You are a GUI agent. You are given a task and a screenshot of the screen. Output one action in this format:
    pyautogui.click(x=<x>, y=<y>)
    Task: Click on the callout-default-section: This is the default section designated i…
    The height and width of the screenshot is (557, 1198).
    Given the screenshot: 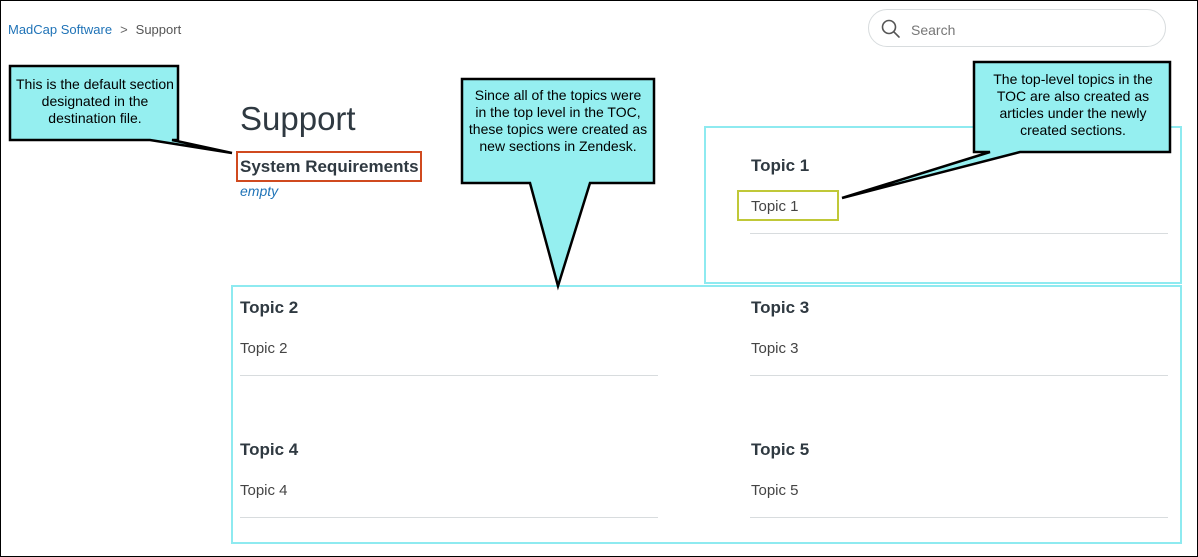 What is the action you would take?
    pyautogui.click(x=95, y=101)
    